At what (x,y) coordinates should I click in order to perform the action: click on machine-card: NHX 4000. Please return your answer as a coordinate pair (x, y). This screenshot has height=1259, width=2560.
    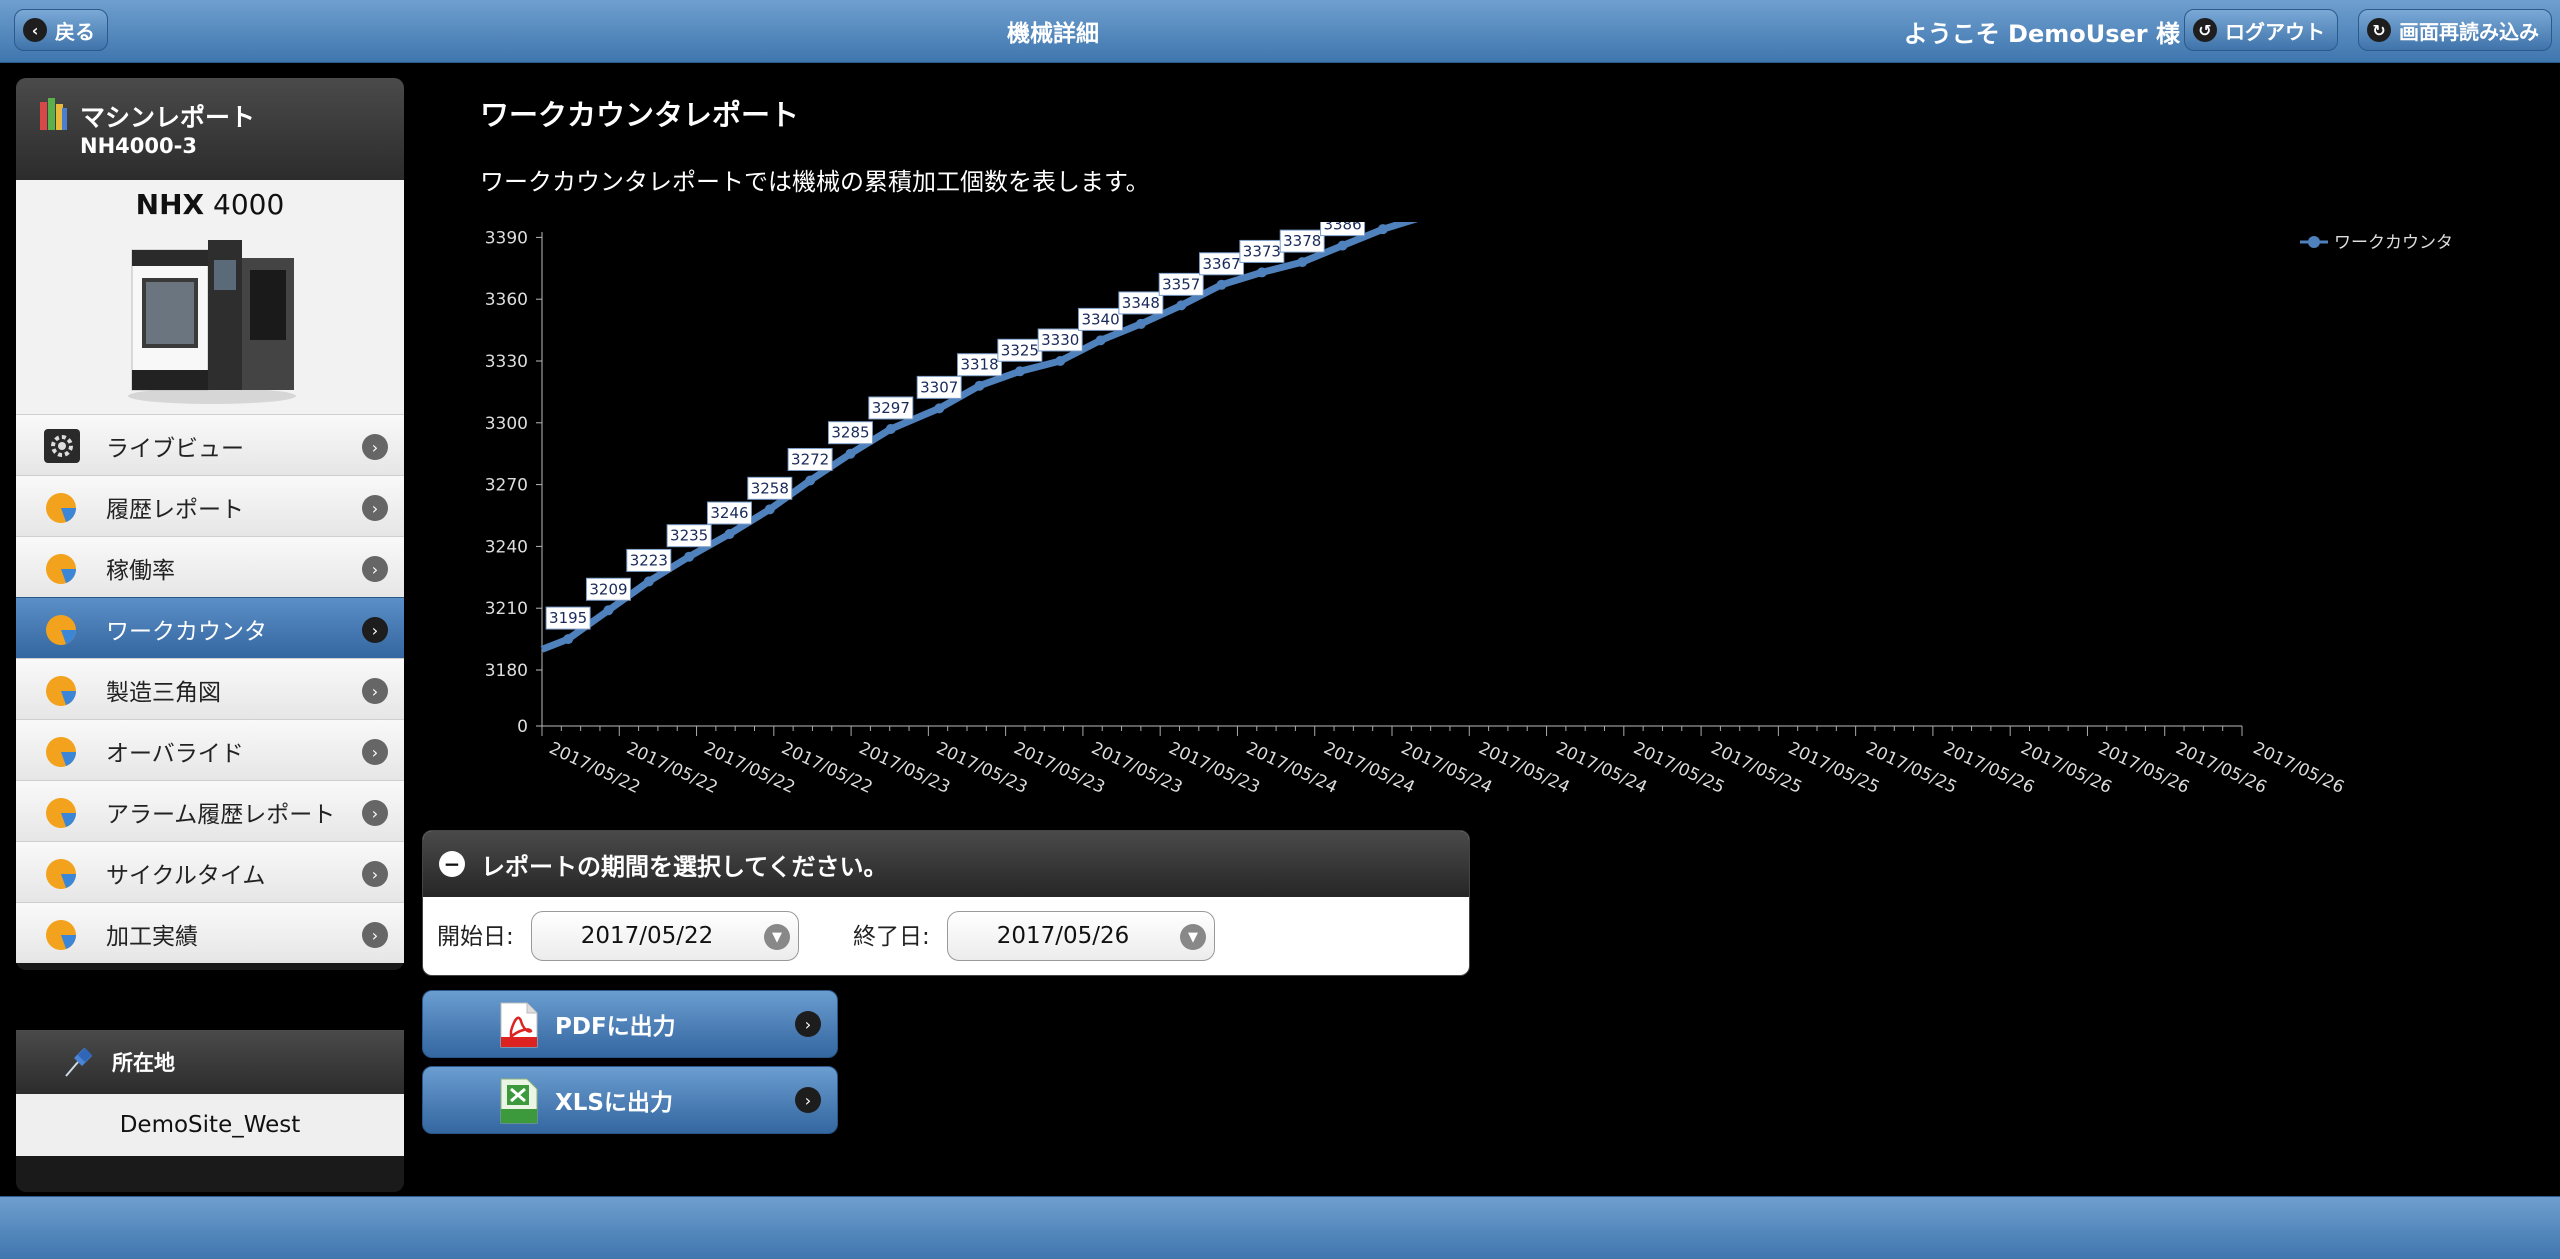
    Looking at the image, I should click on (210, 297).